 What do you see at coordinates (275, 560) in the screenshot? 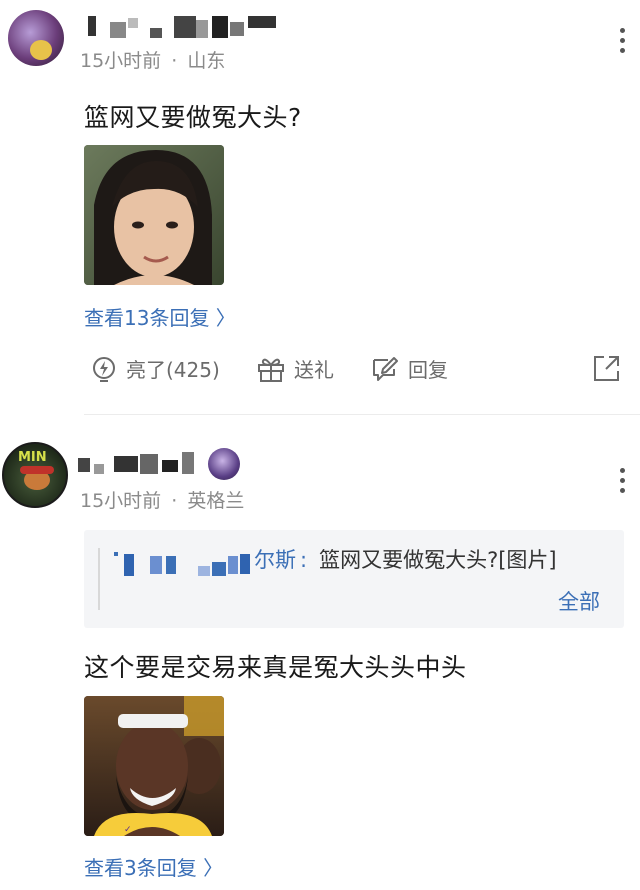
I see `quoted-username-suffix: 尔斯` at bounding box center [275, 560].